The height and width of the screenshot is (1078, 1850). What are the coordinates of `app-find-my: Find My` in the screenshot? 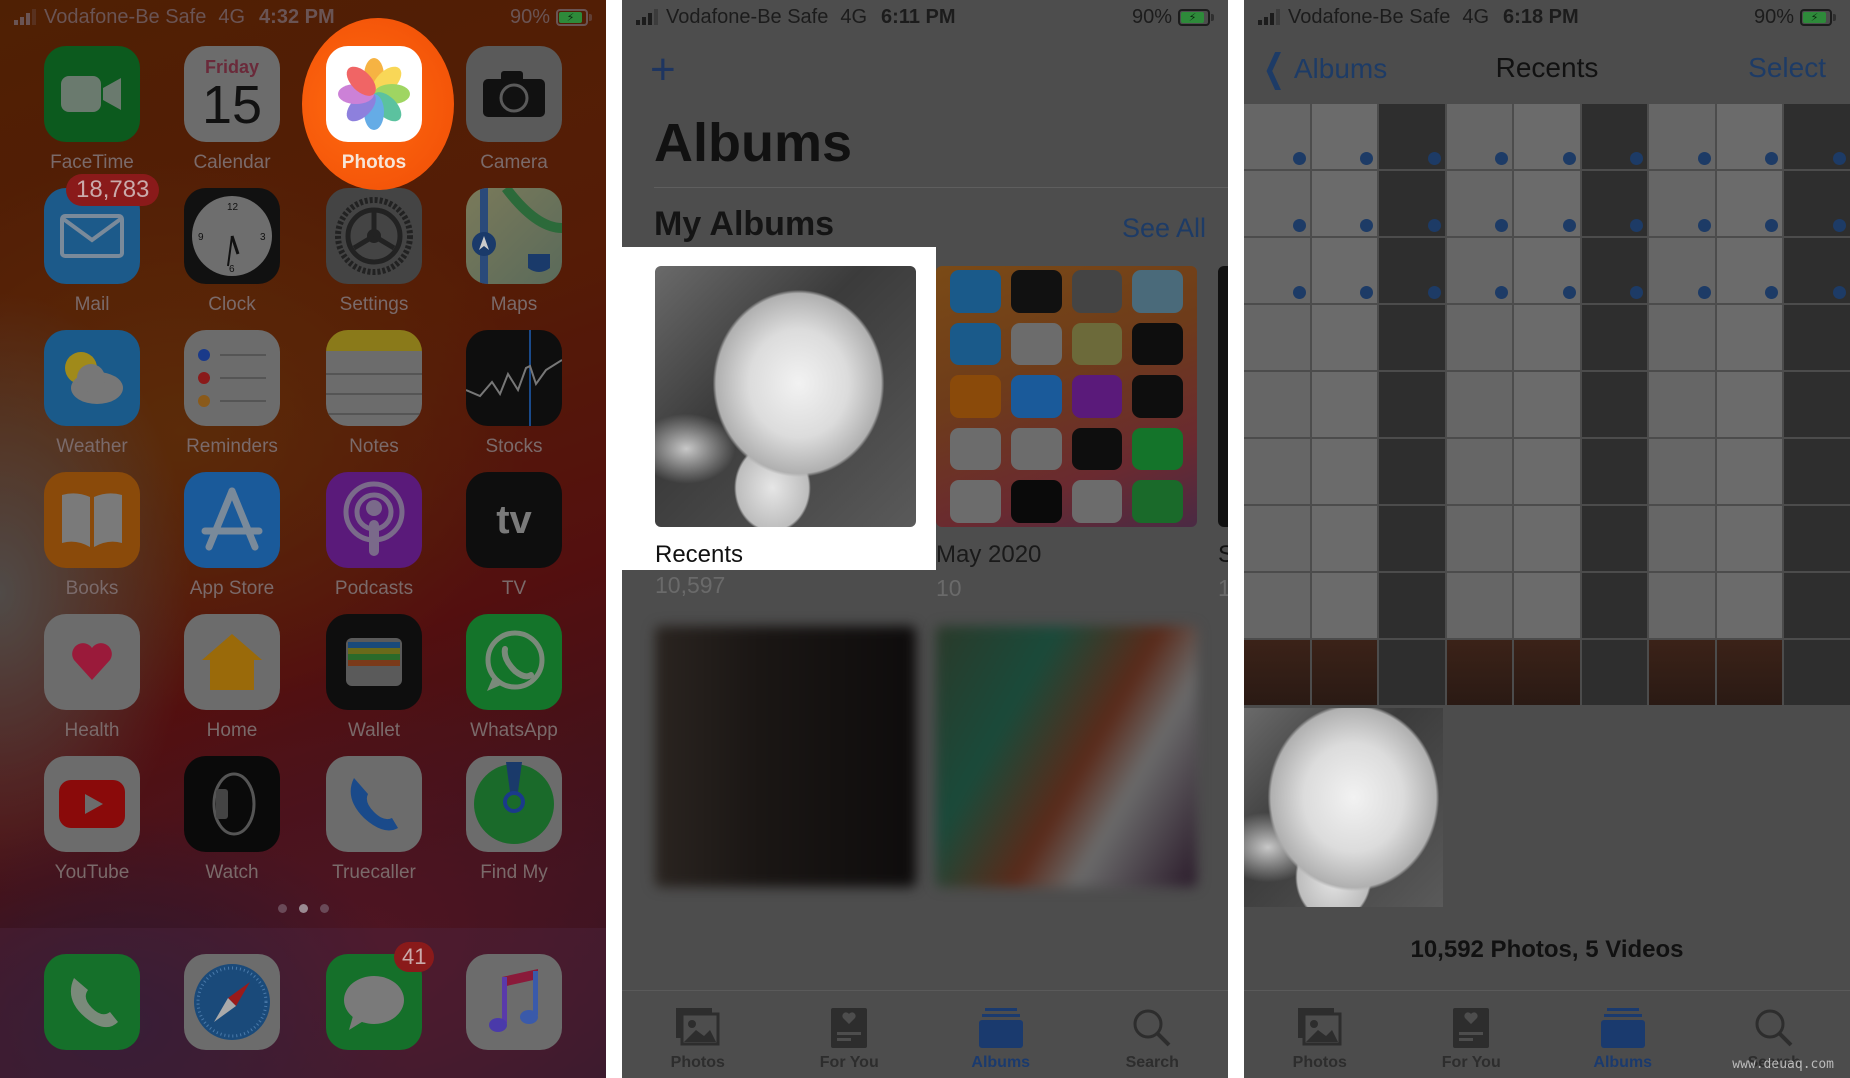 It's located at (514, 820).